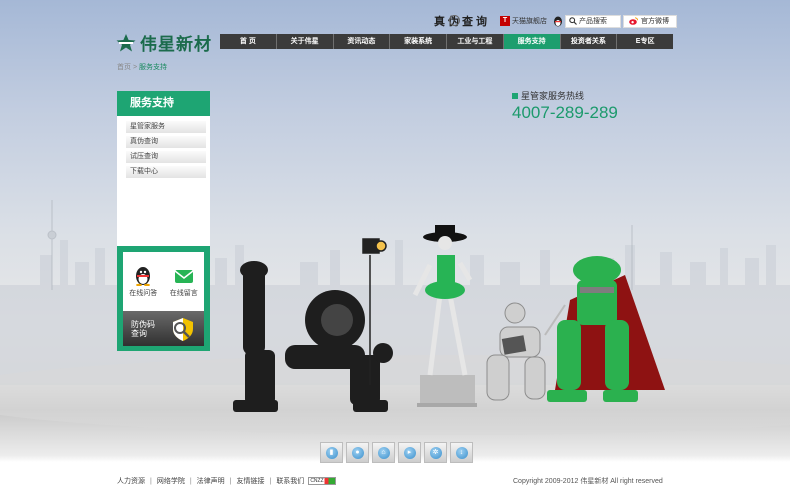 This screenshot has width=790, height=496. Describe the element at coordinates (131, 481) in the screenshot. I see `footer-link-hr: 人力资源` at that location.